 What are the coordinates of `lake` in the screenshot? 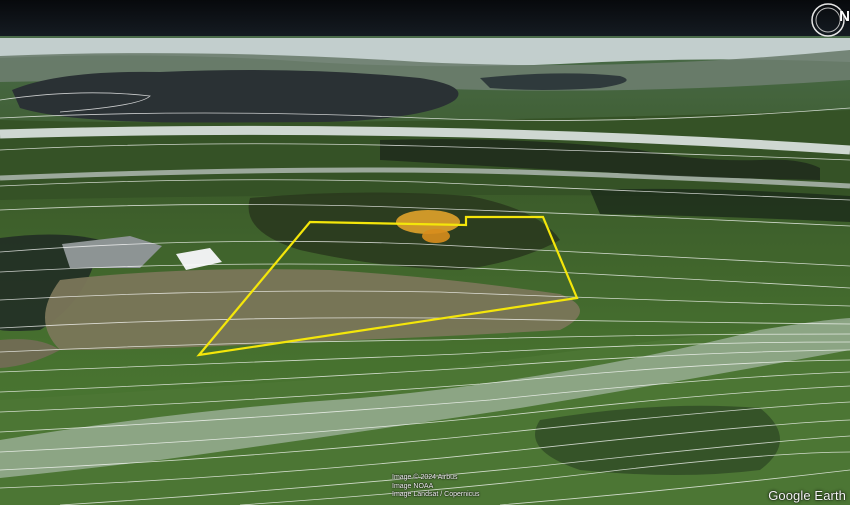 It's located at (235, 97).